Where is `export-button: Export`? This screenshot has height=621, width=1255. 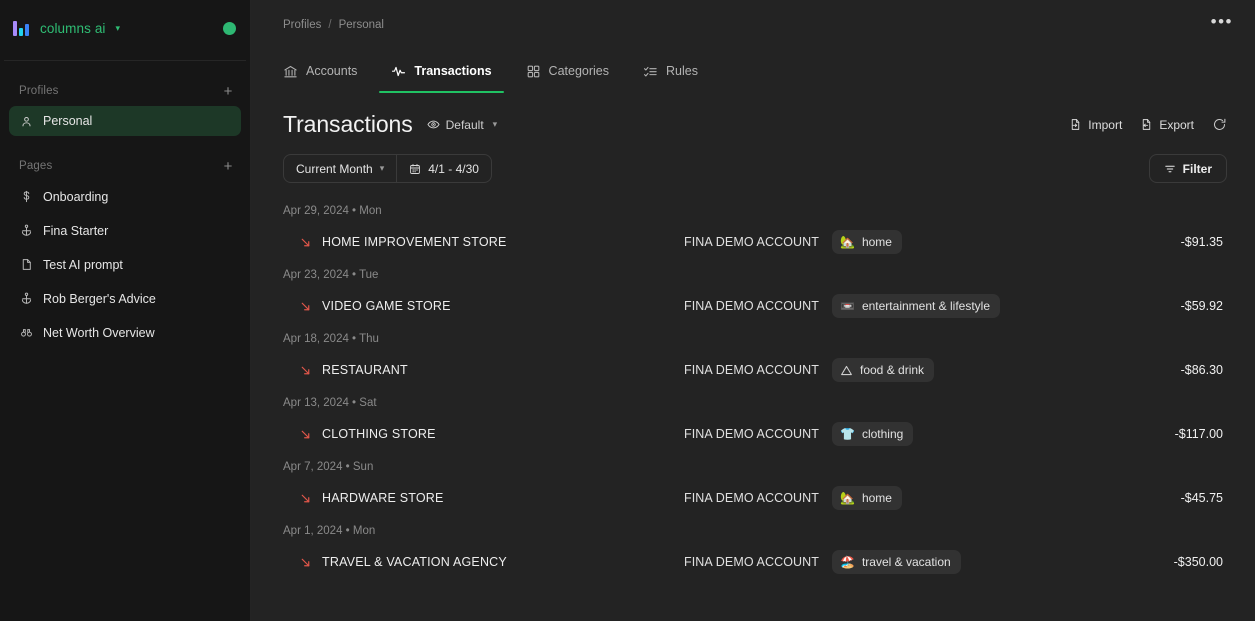 export-button: Export is located at coordinates (1167, 125).